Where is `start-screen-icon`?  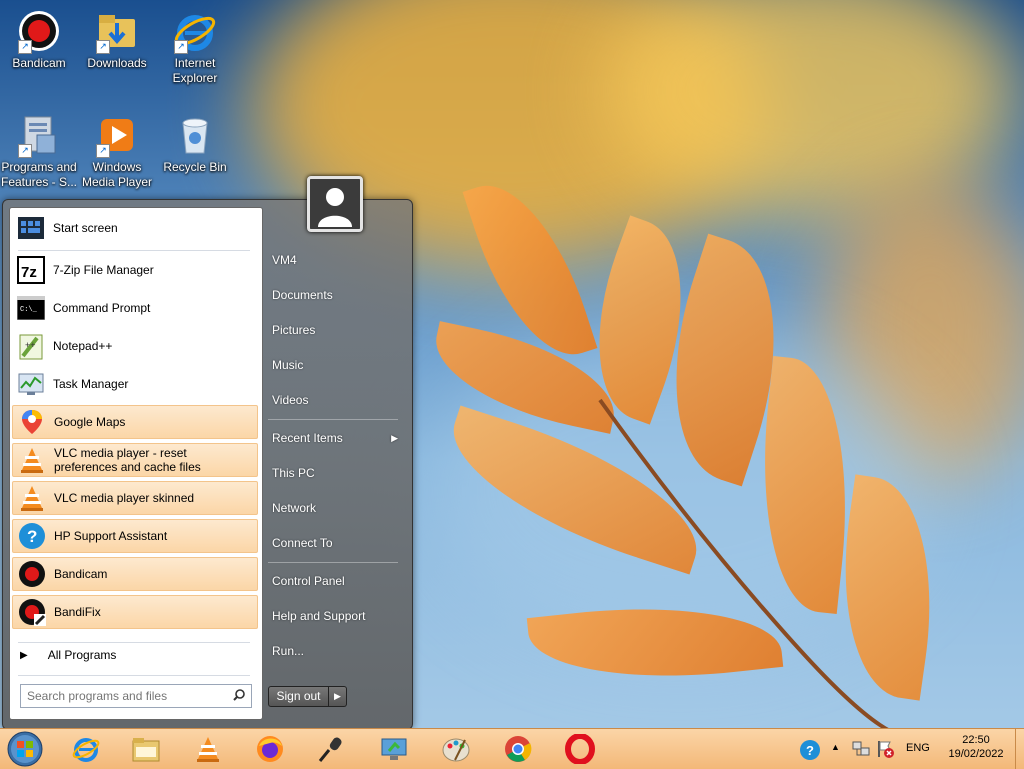 start-screen-icon is located at coordinates (31, 228).